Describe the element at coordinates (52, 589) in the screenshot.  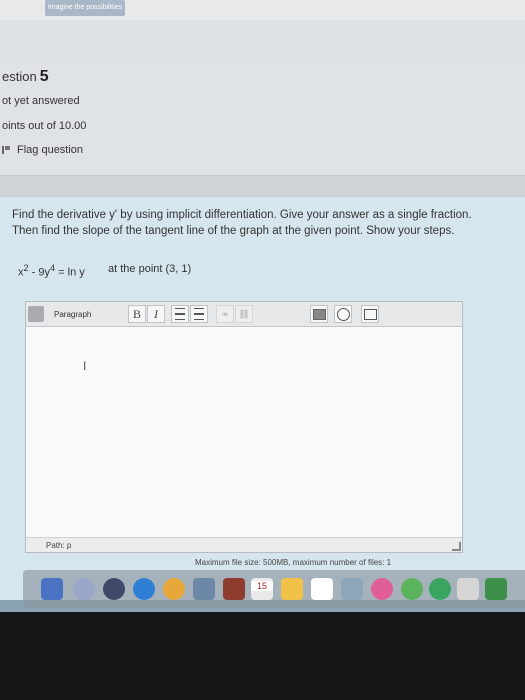
I see `finder-icon` at that location.